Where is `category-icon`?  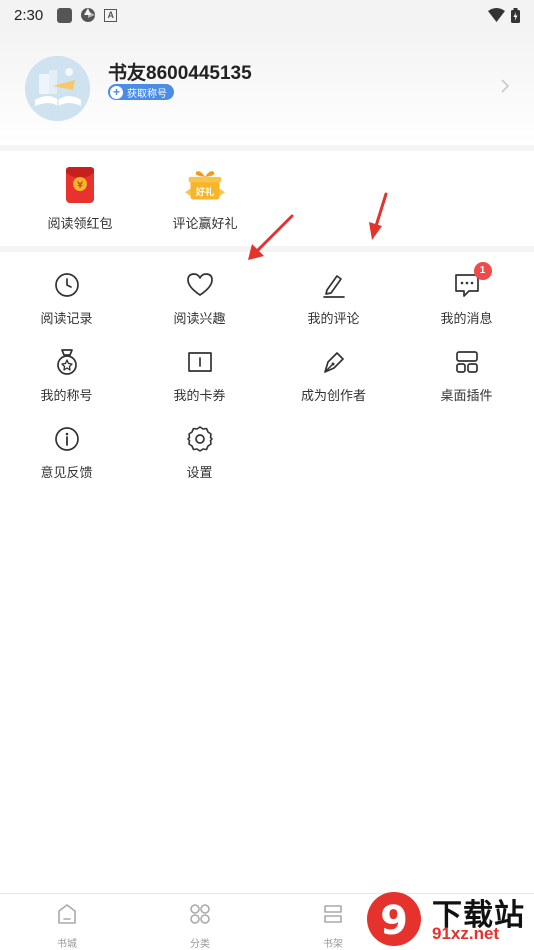 category-icon is located at coordinates (200, 914).